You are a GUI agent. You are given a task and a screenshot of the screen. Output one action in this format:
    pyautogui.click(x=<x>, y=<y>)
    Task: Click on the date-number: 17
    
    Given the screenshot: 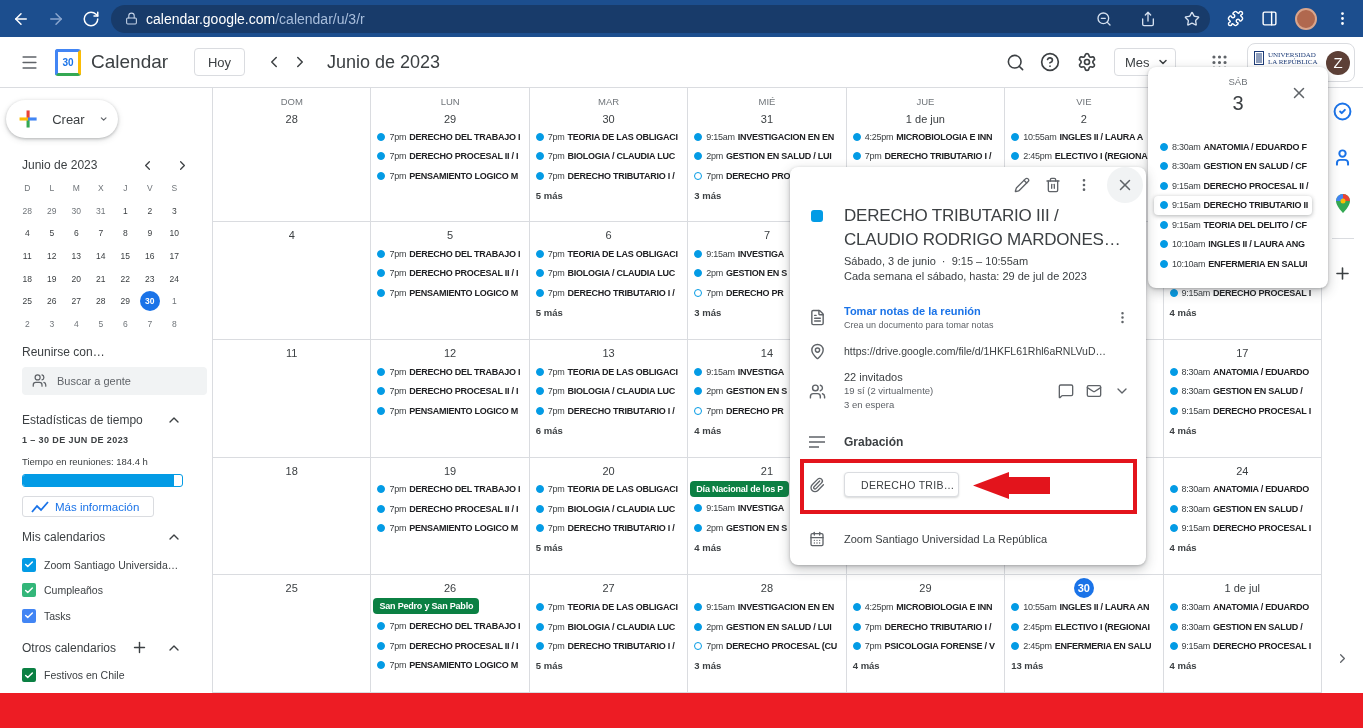 What is the action you would take?
    pyautogui.click(x=1242, y=352)
    